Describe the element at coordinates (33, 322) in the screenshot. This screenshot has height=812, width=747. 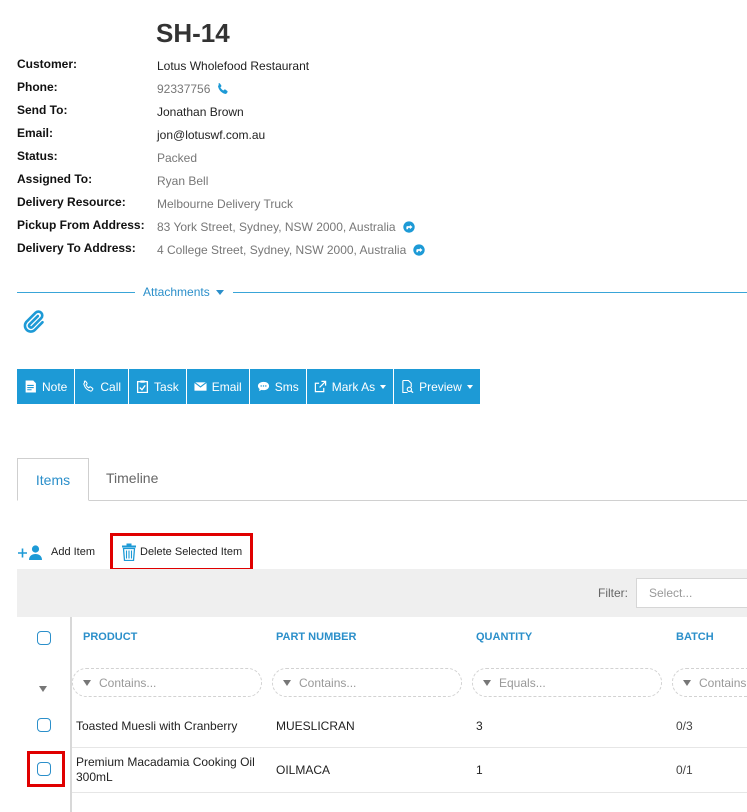
I see `paperclip-icon` at that location.